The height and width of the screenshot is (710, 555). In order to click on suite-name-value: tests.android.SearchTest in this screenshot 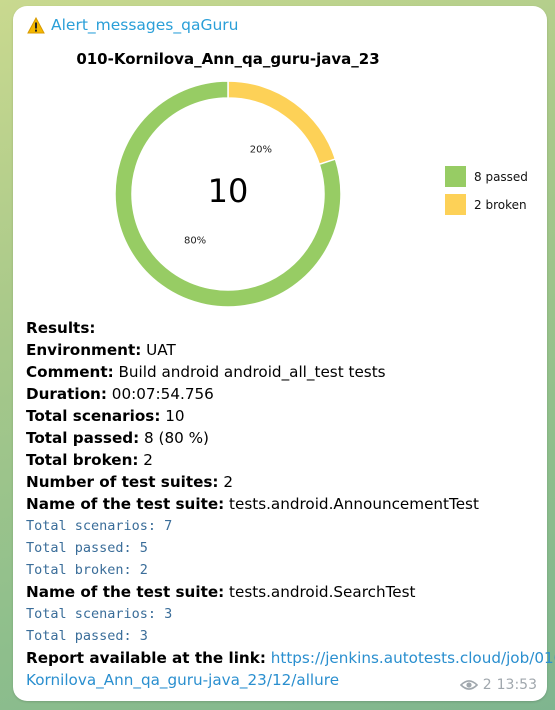, I will do `click(320, 592)`.